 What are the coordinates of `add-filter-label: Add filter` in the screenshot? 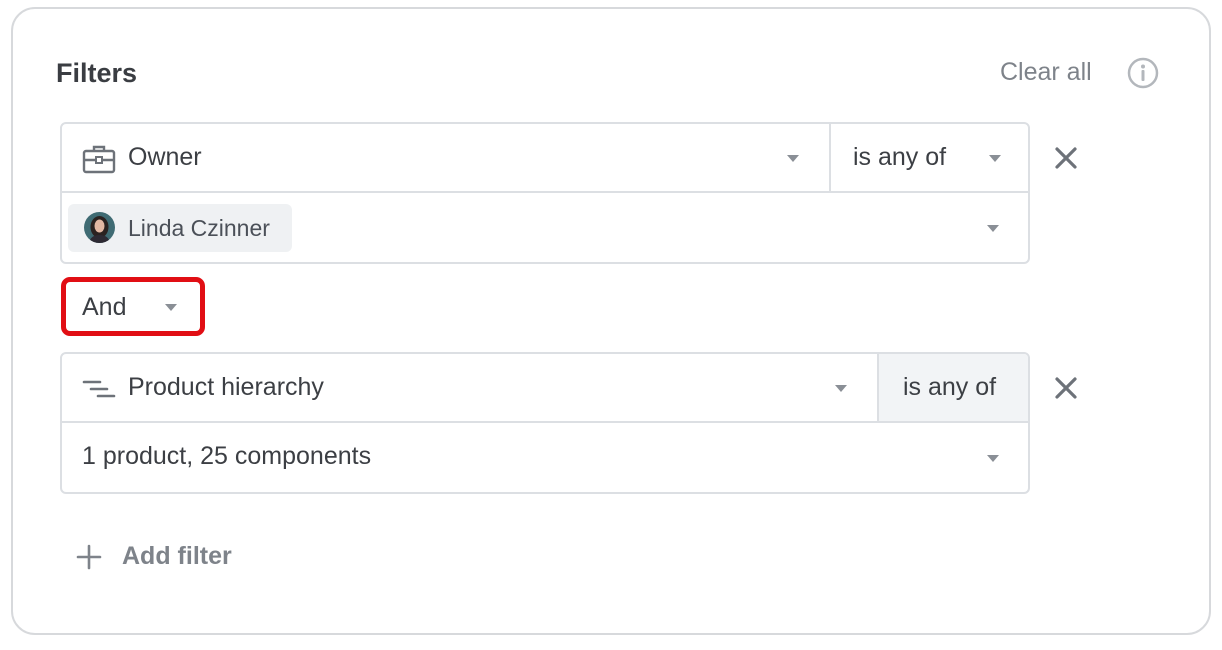 It's located at (177, 556).